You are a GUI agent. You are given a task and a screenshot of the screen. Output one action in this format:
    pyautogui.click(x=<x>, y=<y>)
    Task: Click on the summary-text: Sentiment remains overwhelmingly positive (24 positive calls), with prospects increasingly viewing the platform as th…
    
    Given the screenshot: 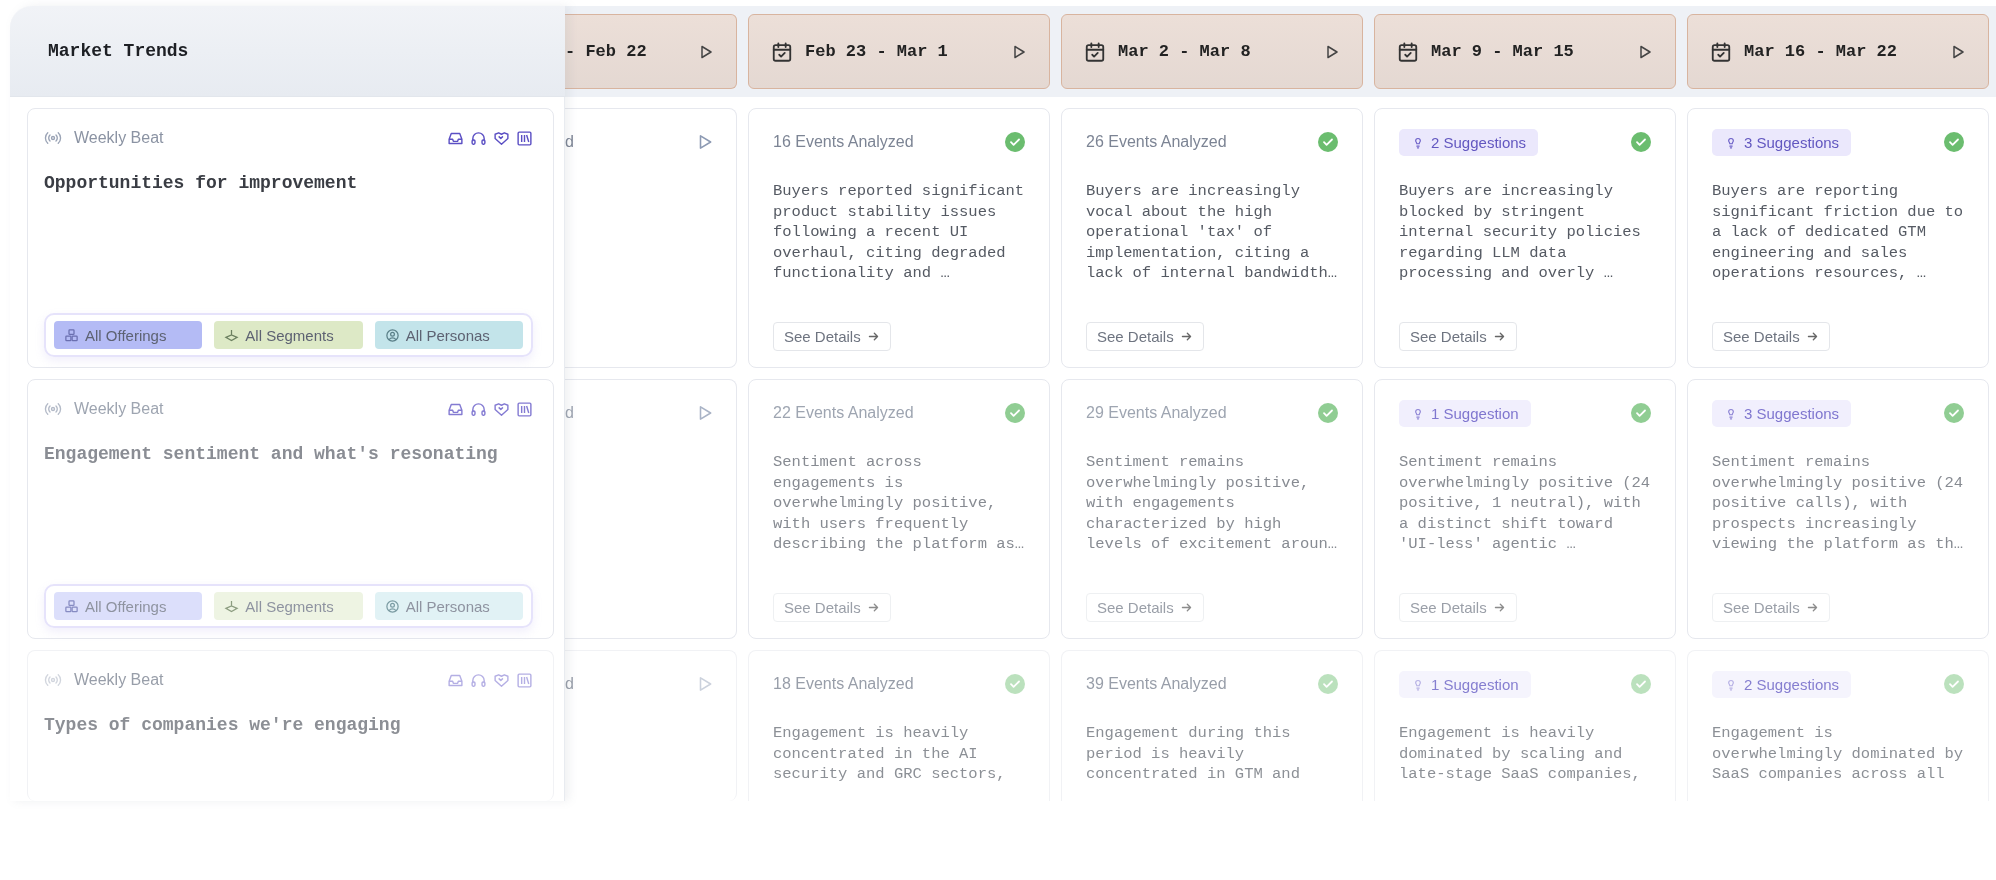 What is the action you would take?
    pyautogui.click(x=1838, y=503)
    